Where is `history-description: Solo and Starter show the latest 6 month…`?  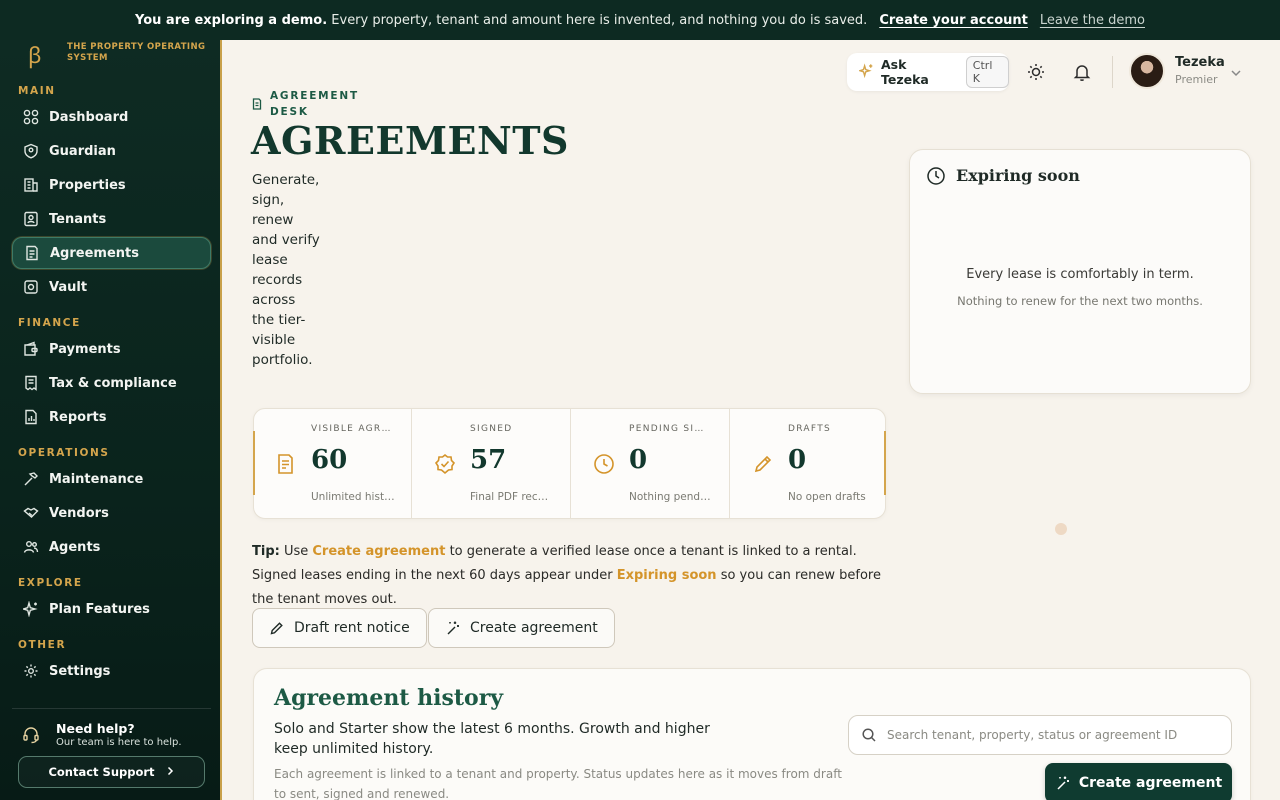 history-description: Solo and Starter show the latest 6 month… is located at coordinates (492, 739).